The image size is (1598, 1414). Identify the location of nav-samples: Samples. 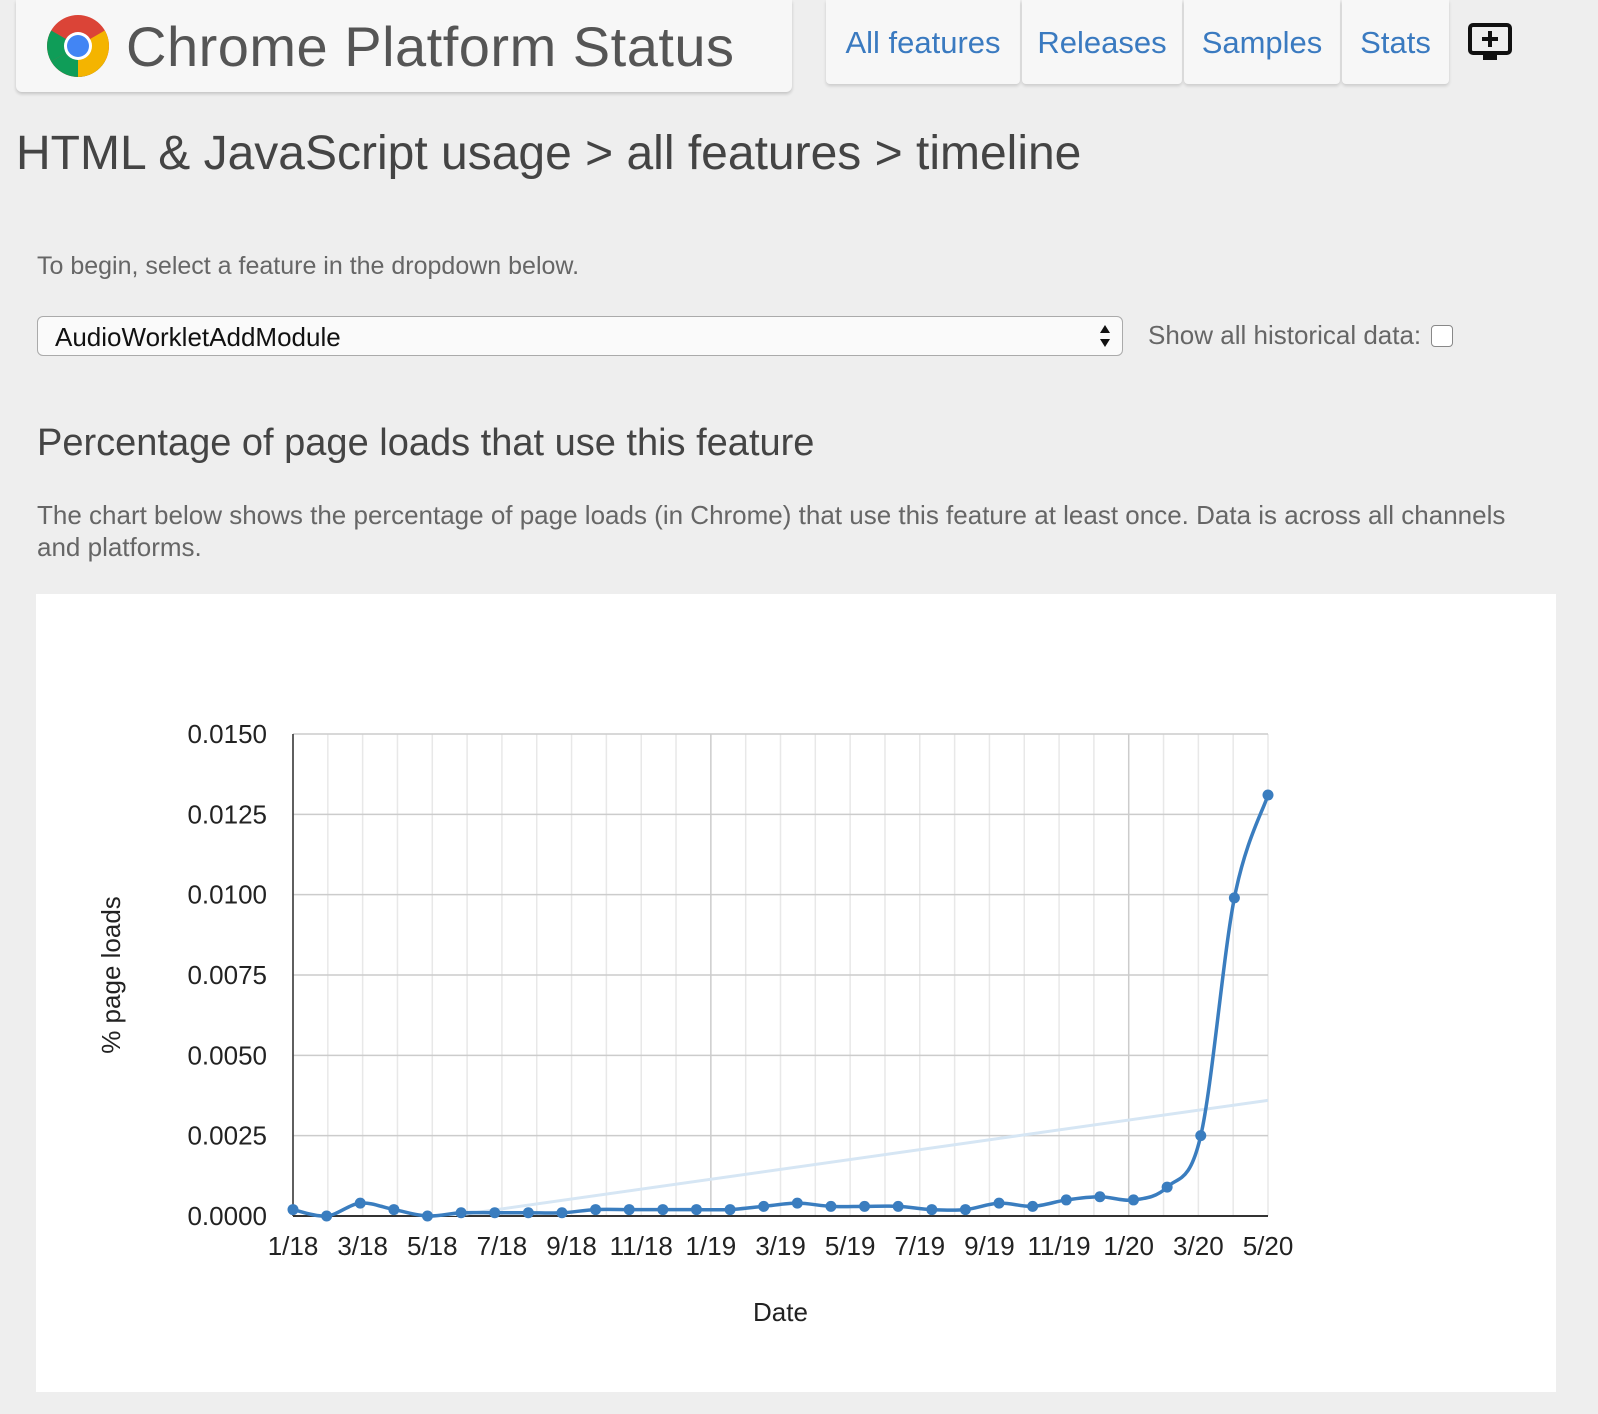
(1262, 42).